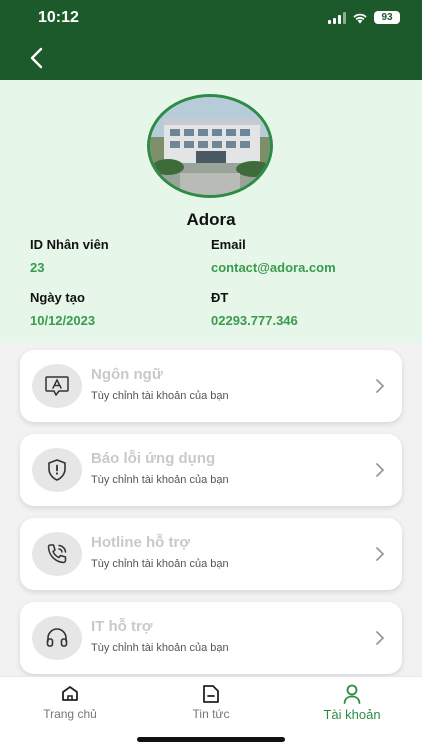  I want to click on chevron-left-icon, so click(36, 58).